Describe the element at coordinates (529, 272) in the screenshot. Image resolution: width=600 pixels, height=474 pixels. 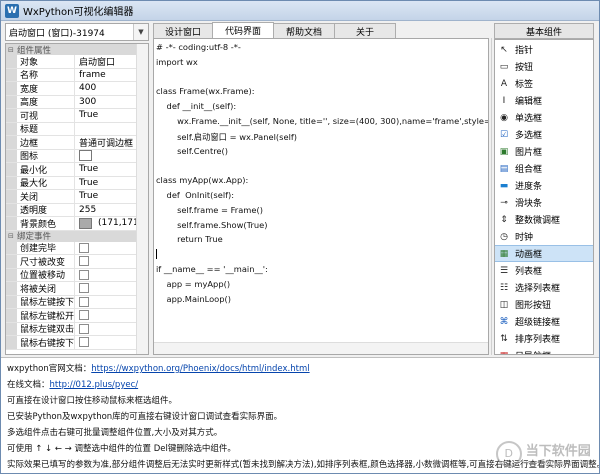
I see `tool-label: 列表框` at that location.